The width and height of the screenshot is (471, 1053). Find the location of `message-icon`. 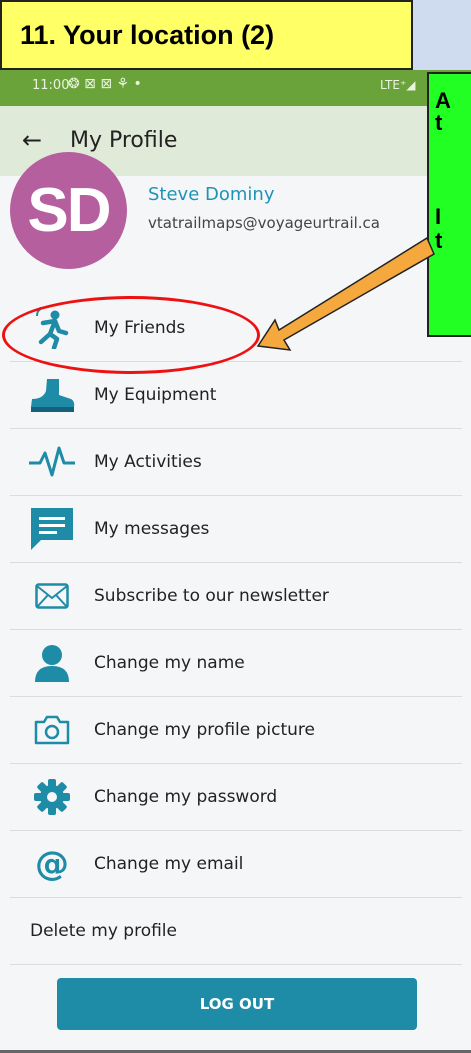

message-icon is located at coordinates (52, 529).